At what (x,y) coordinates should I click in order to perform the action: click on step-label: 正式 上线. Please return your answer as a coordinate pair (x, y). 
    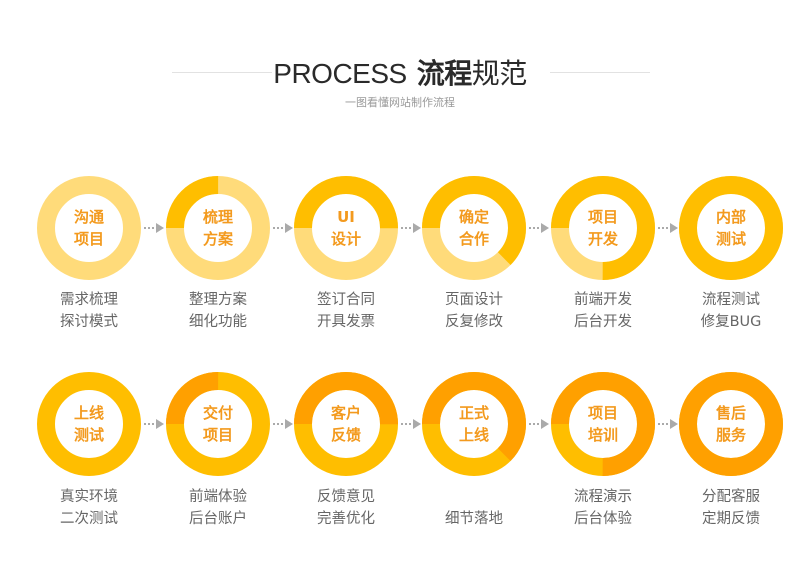
    Looking at the image, I should click on (474, 424).